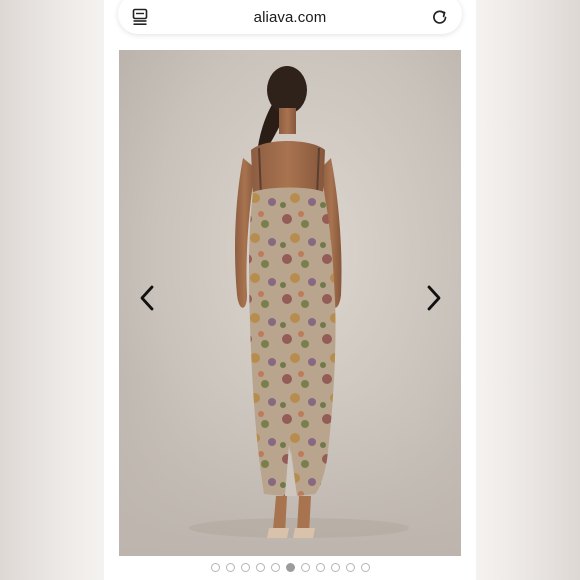 Image resolution: width=580 pixels, height=580 pixels. I want to click on previous-image-button, so click(147, 300).